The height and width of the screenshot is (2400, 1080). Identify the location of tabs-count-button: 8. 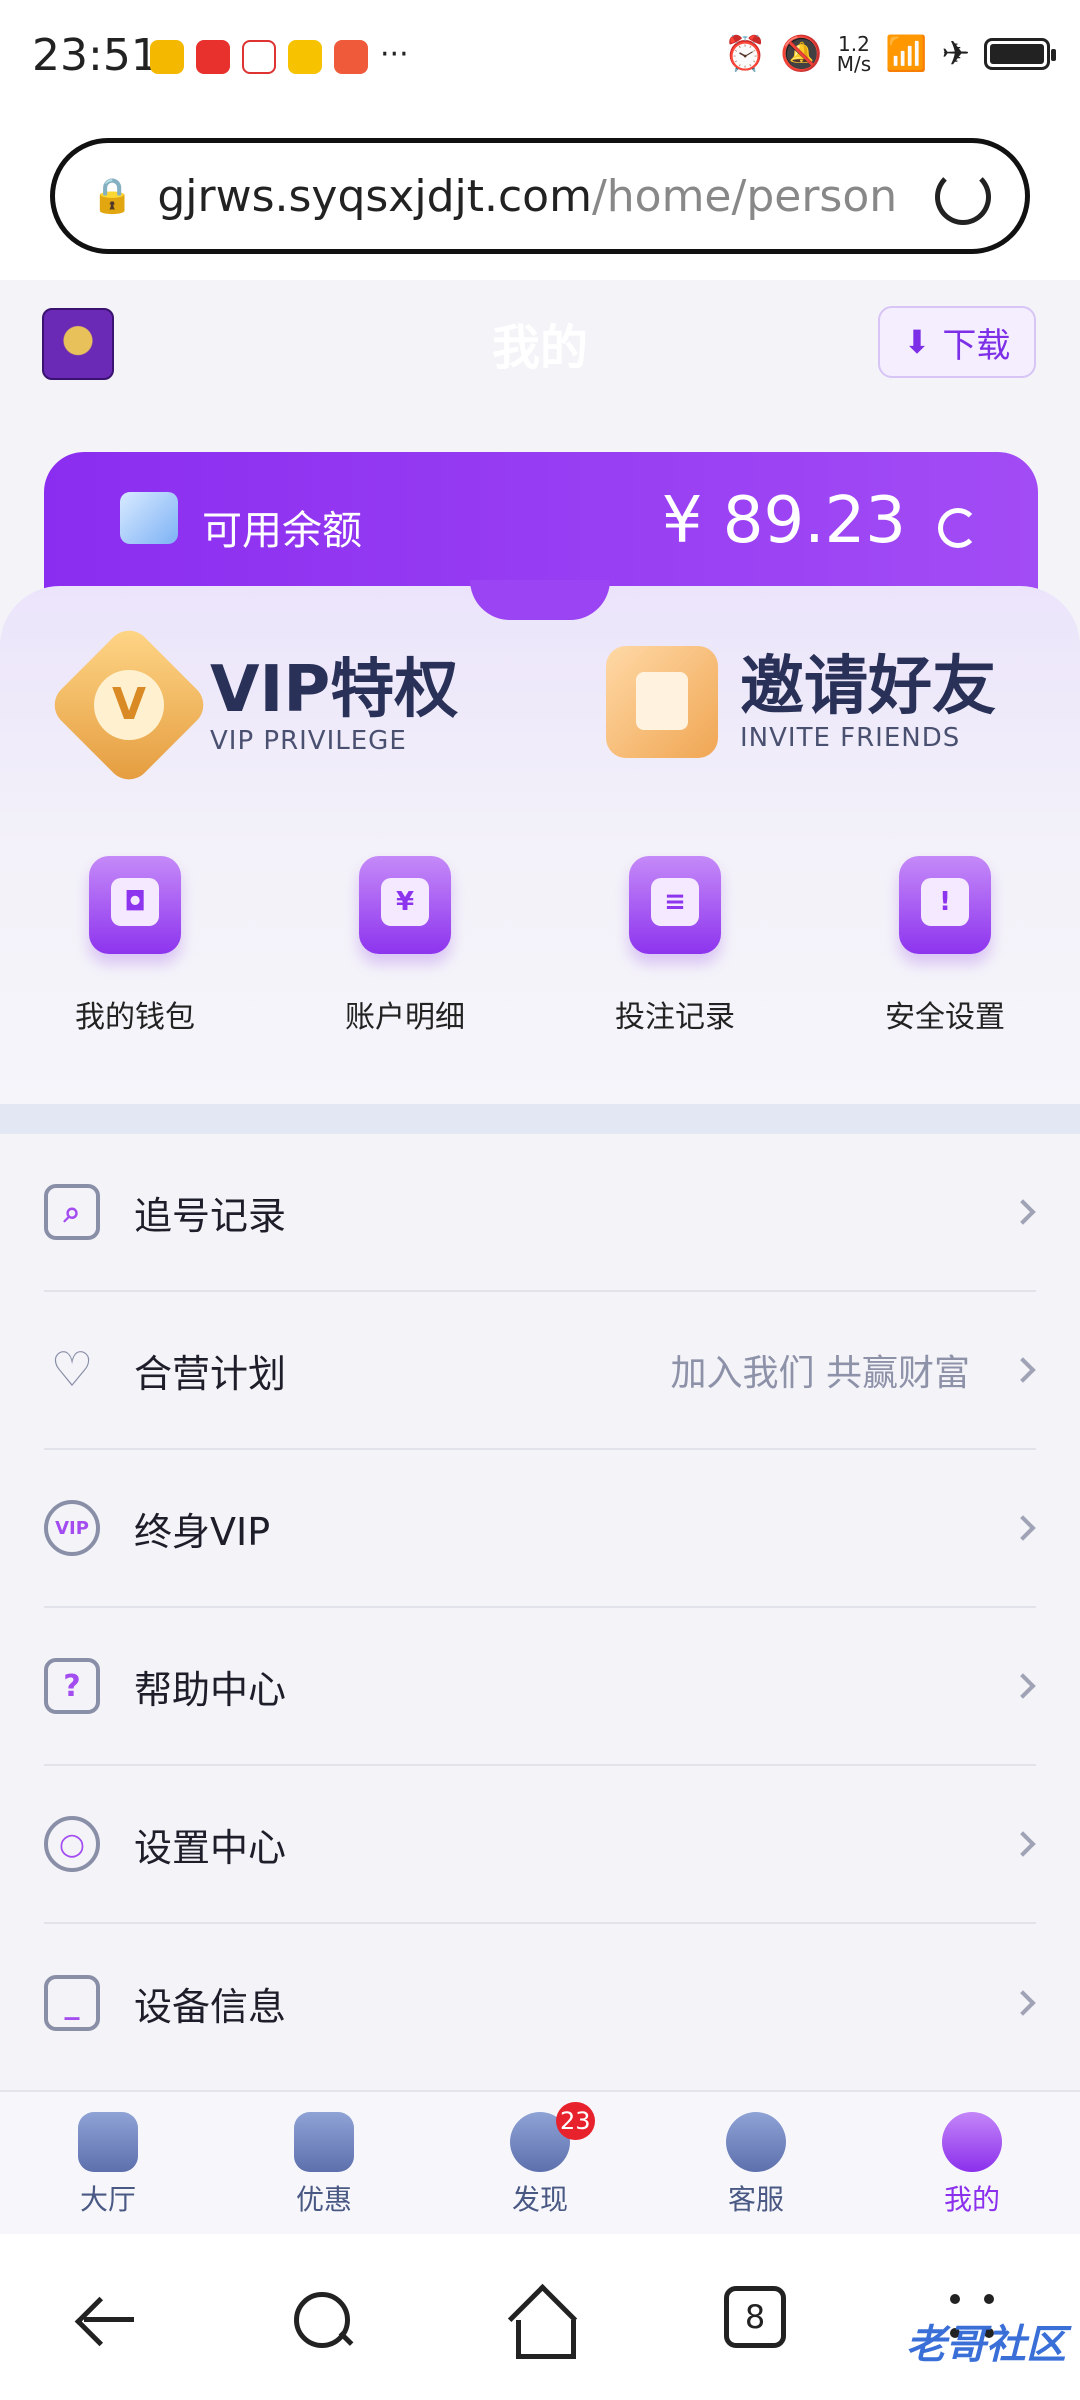
(755, 2317).